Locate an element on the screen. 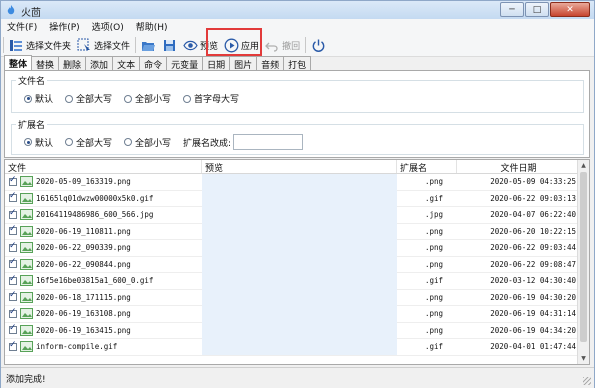  file-name: 2020-06-22_090844.png is located at coordinates (83, 264).